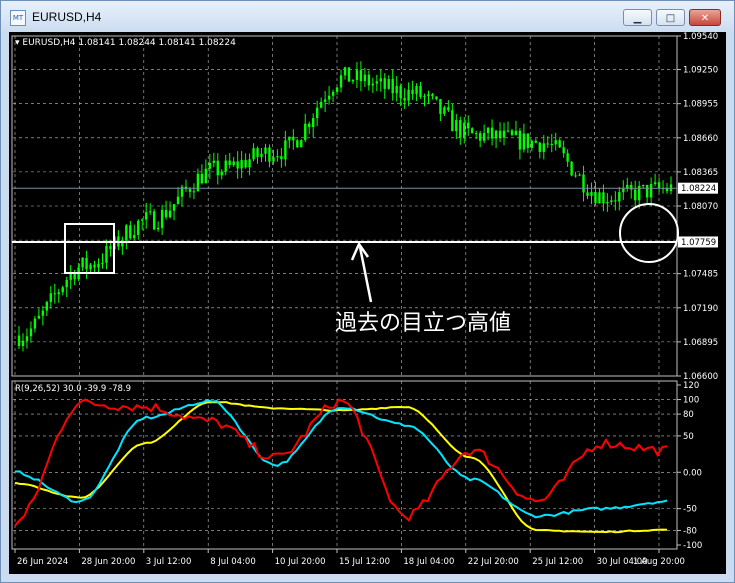  Describe the element at coordinates (18, 18) in the screenshot. I see `app-icon: MT` at that location.